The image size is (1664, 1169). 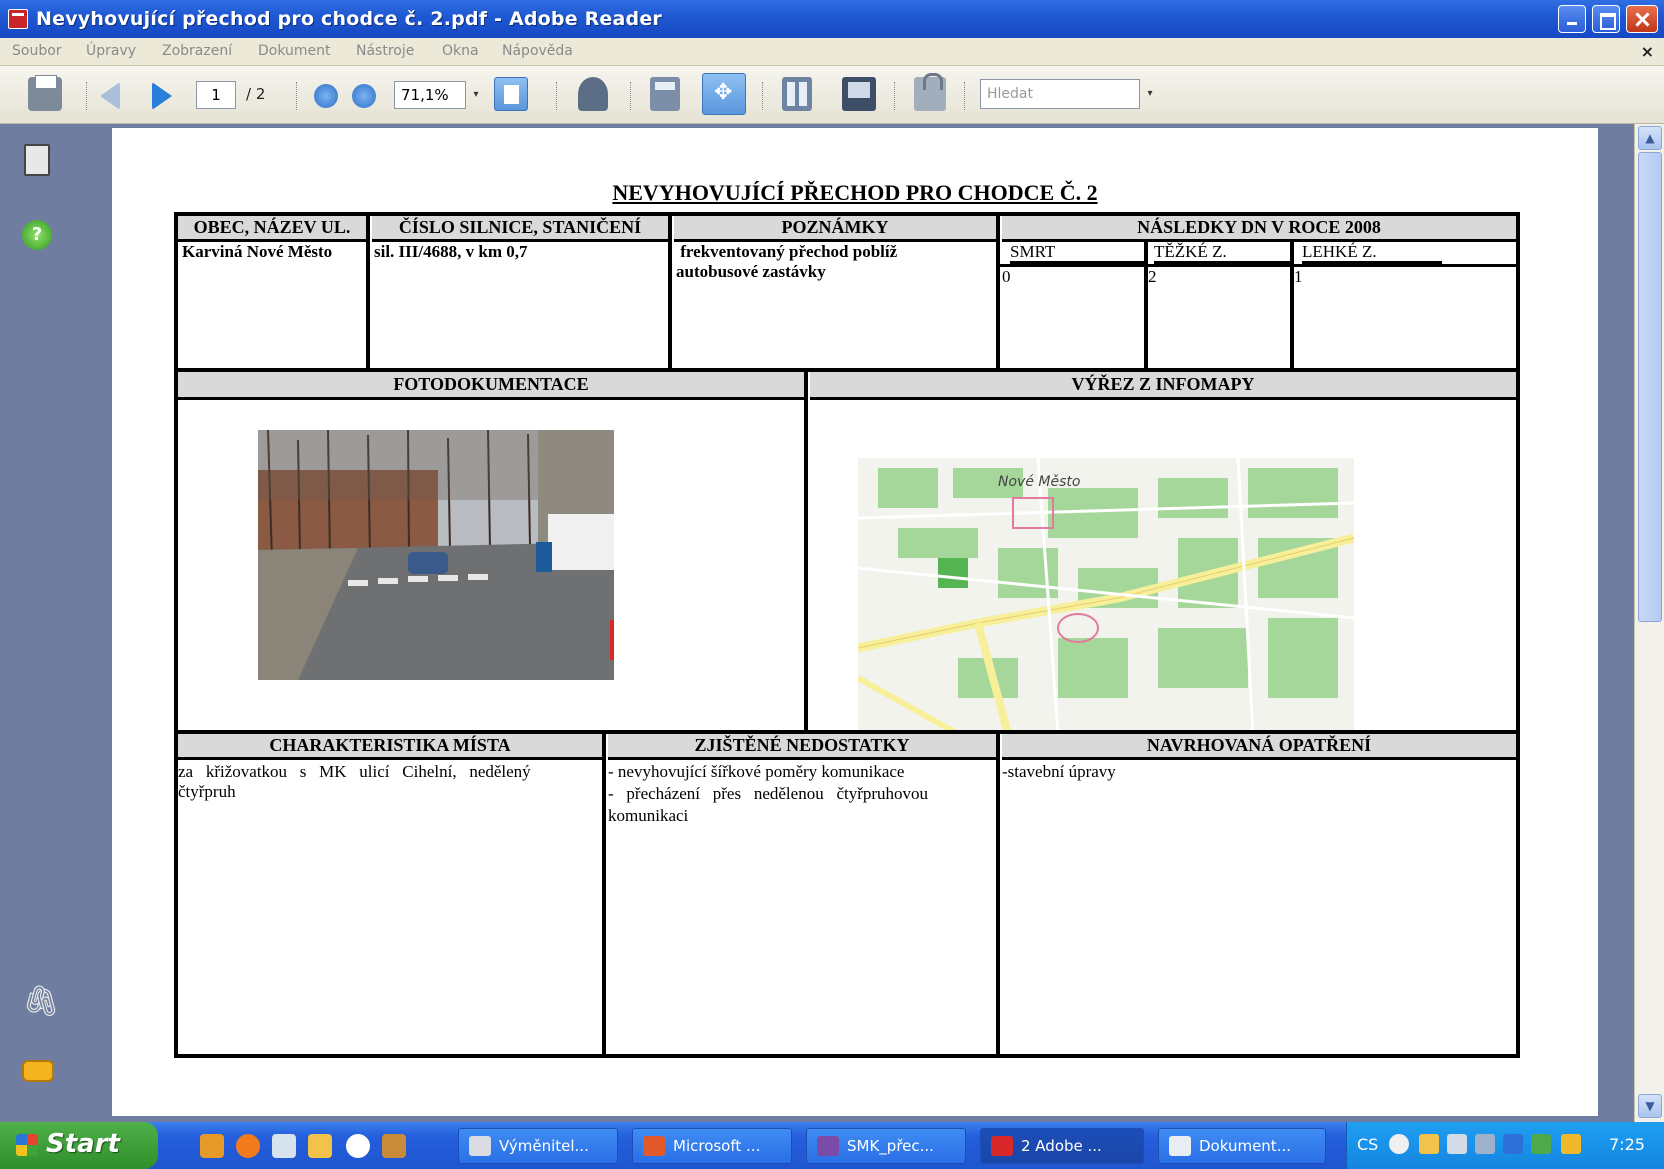 I want to click on pages-icon, so click(x=37, y=160).